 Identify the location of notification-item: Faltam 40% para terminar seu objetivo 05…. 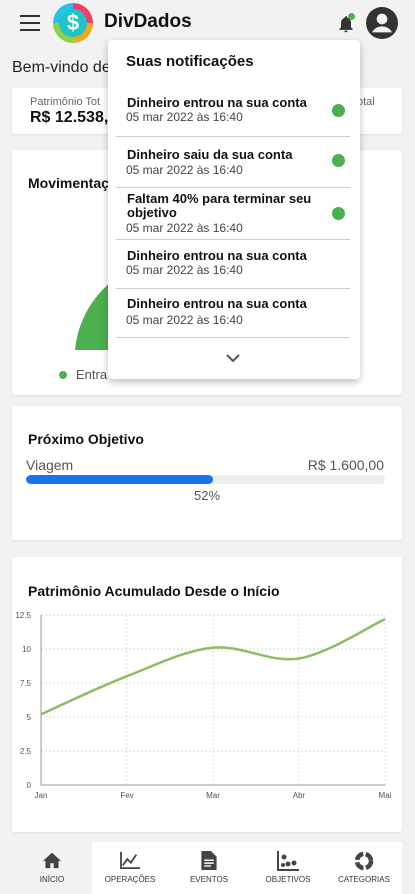
(233, 214).